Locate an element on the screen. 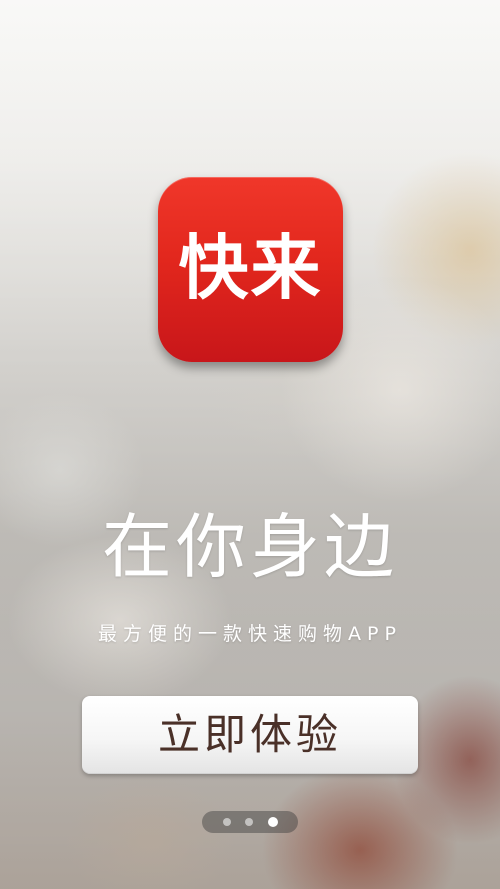 Image resolution: width=500 pixels, height=889 pixels. app-logo-icon: 快来 is located at coordinates (250, 269).